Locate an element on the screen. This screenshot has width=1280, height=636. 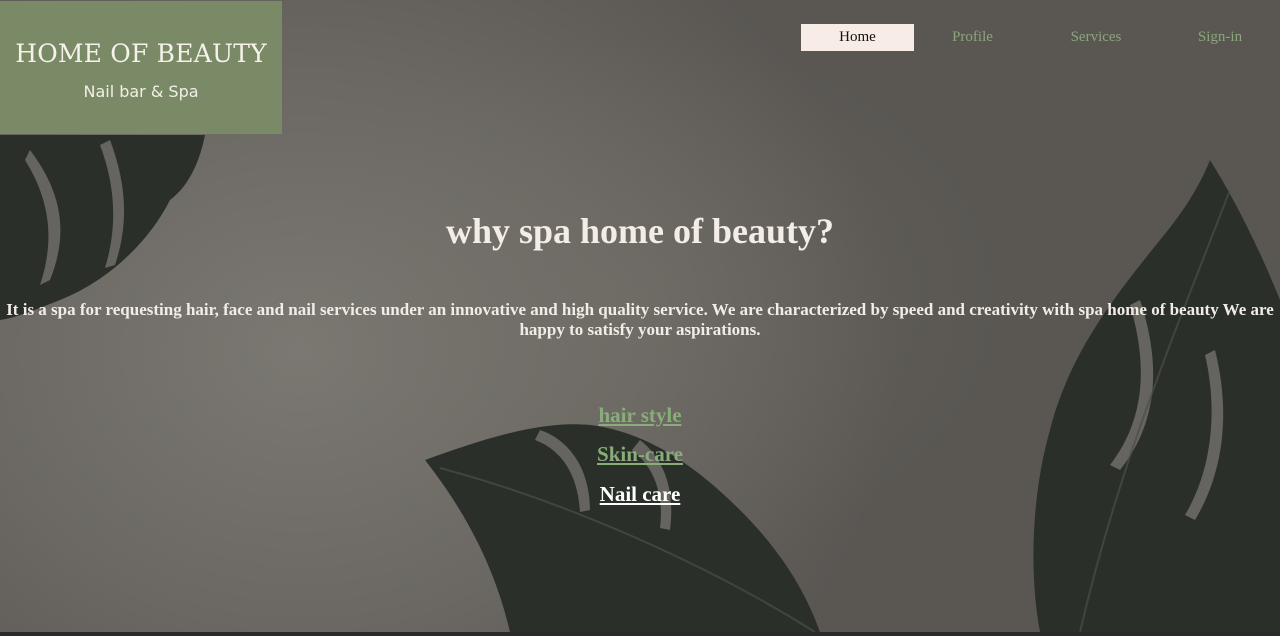
hair-style-link: hair style is located at coordinates (640, 415).